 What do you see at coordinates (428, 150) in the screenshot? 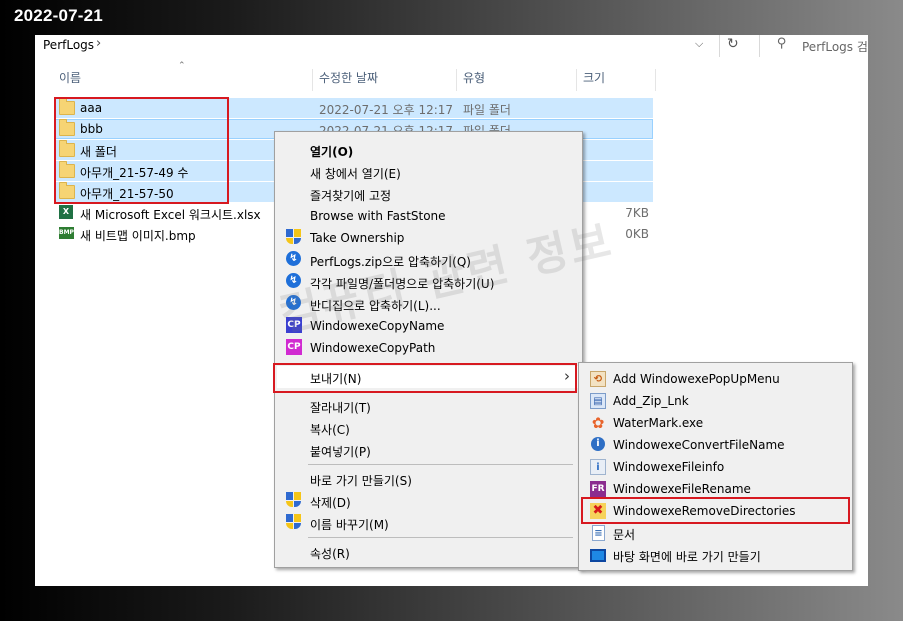
I see `menu-item-open: 열기(O)` at bounding box center [428, 150].